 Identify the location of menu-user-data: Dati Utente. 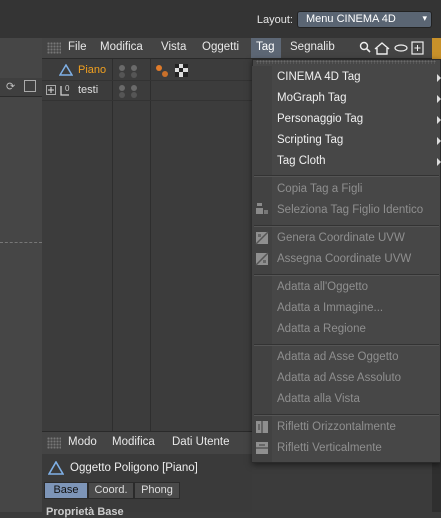
(201, 442).